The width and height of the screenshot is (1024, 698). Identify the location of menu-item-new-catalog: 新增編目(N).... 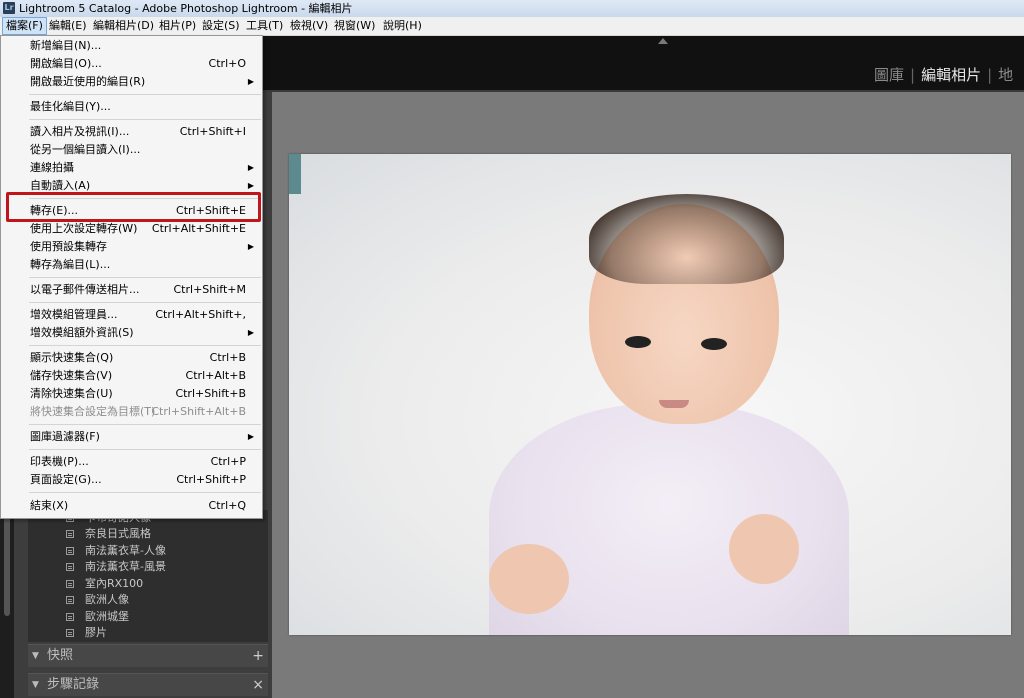
(131, 46).